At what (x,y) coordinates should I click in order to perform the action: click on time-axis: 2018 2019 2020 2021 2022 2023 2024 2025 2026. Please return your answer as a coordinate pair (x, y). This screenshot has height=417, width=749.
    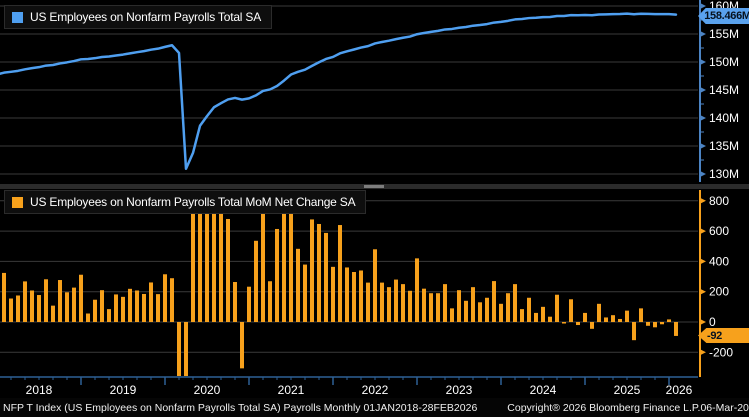
    Looking at the image, I should click on (349, 386).